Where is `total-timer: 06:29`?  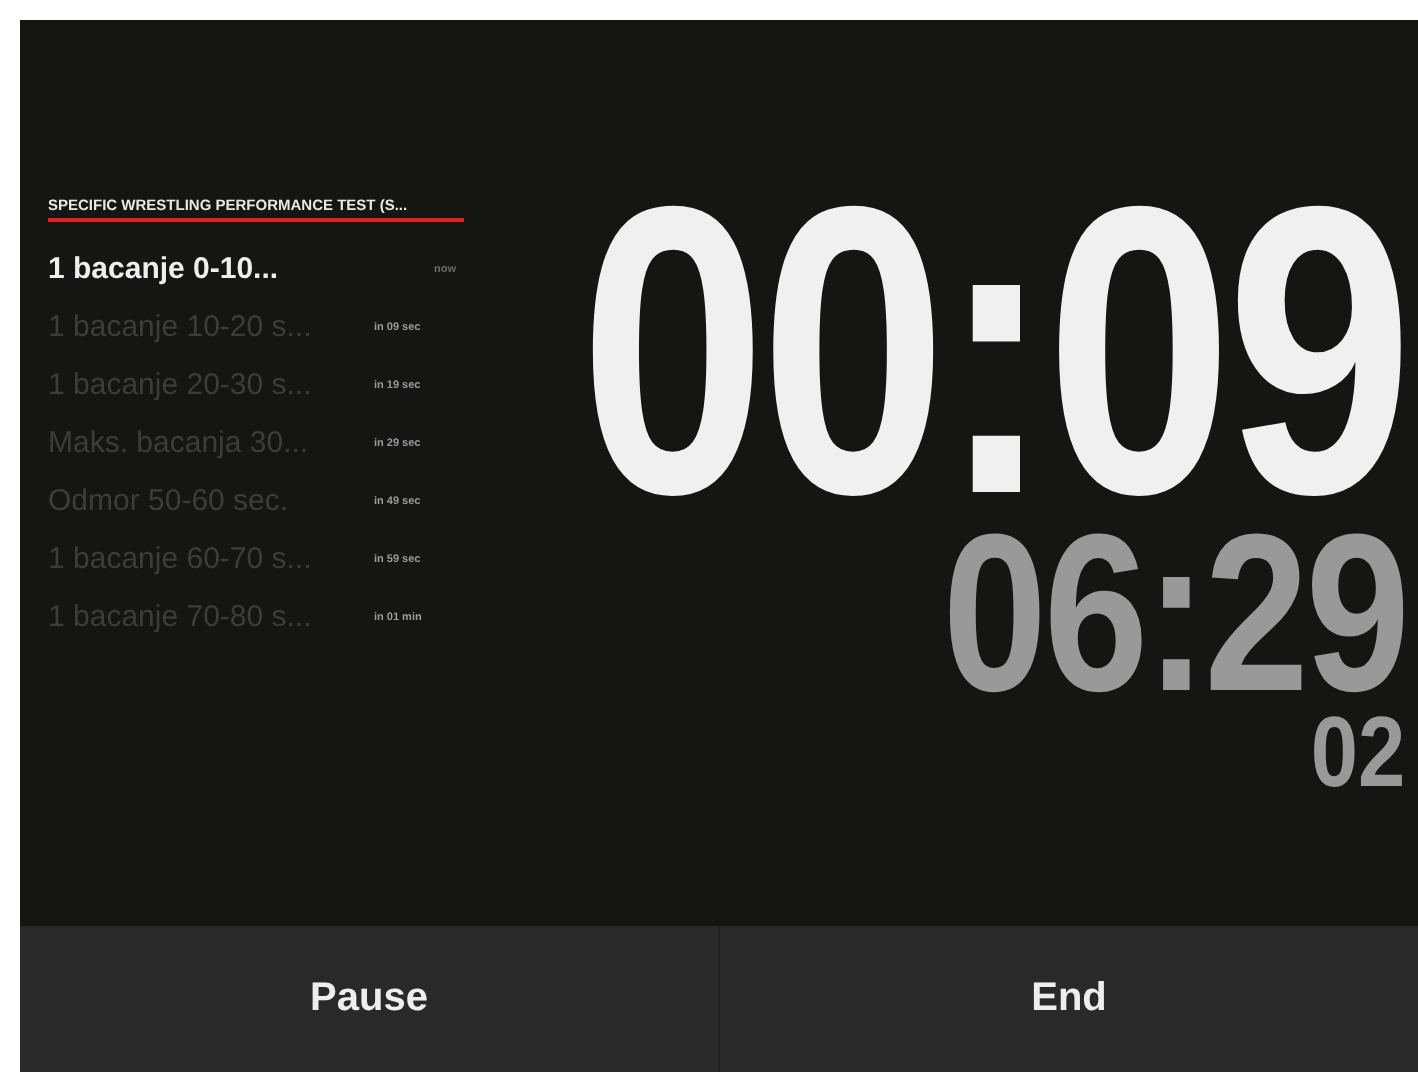 total-timer: 06:29 is located at coordinates (1173, 614).